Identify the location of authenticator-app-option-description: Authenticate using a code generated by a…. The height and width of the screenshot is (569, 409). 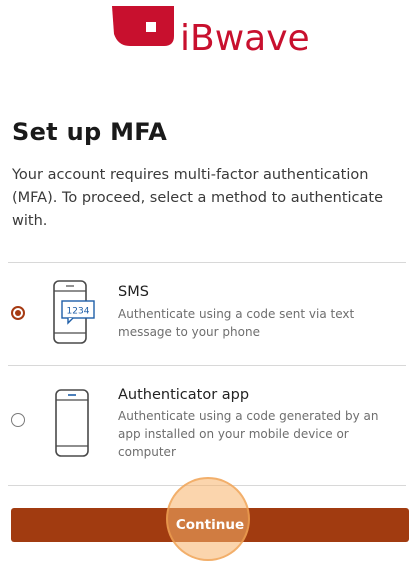
(248, 434).